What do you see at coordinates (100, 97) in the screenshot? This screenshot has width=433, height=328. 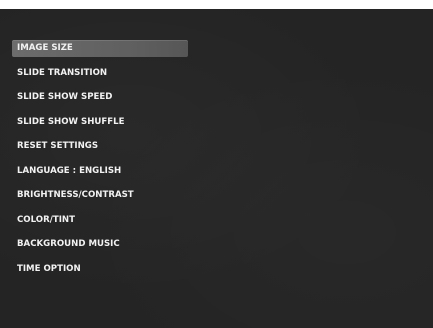 I see `menu-item-slide-show-speed: SLIDE SHOW SPEED` at bounding box center [100, 97].